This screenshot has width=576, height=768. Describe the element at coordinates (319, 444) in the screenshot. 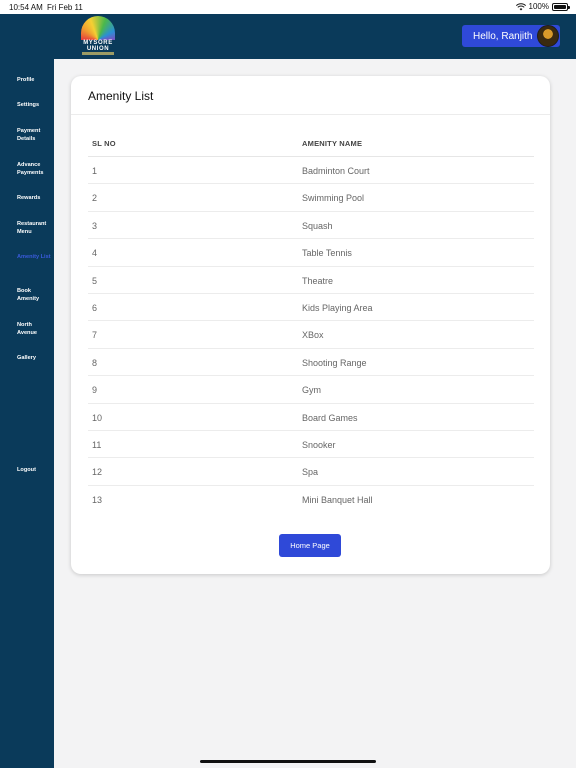

I see `cell-amenity-name: Snooker` at that location.